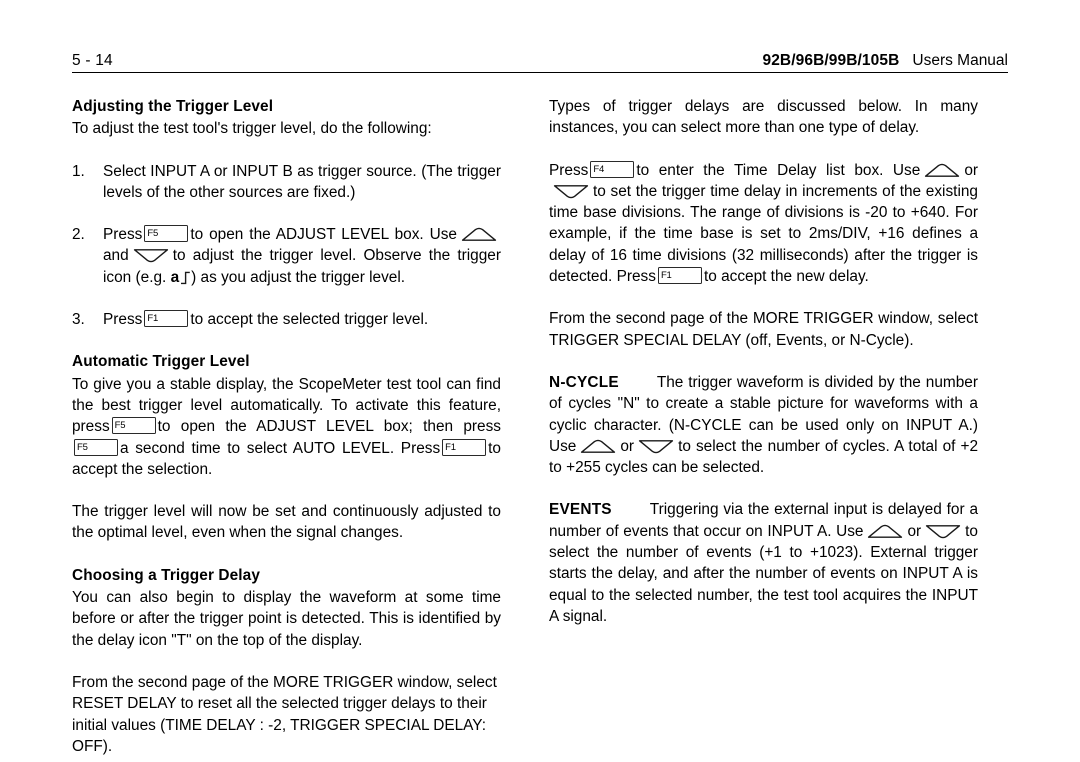 Image resolution: width=1080 pixels, height=762 pixels. I want to click on step-text-e: ) as you adjust the trigger level., so click(298, 277).